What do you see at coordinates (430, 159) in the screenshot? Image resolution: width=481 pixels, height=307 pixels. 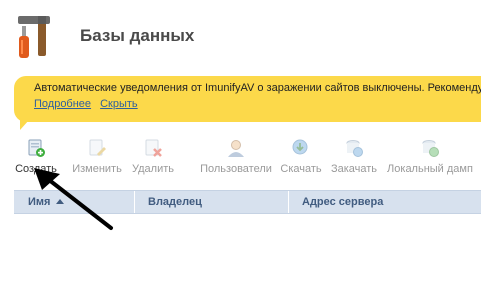 I see `local-dump-button: Локальный дамп` at bounding box center [430, 159].